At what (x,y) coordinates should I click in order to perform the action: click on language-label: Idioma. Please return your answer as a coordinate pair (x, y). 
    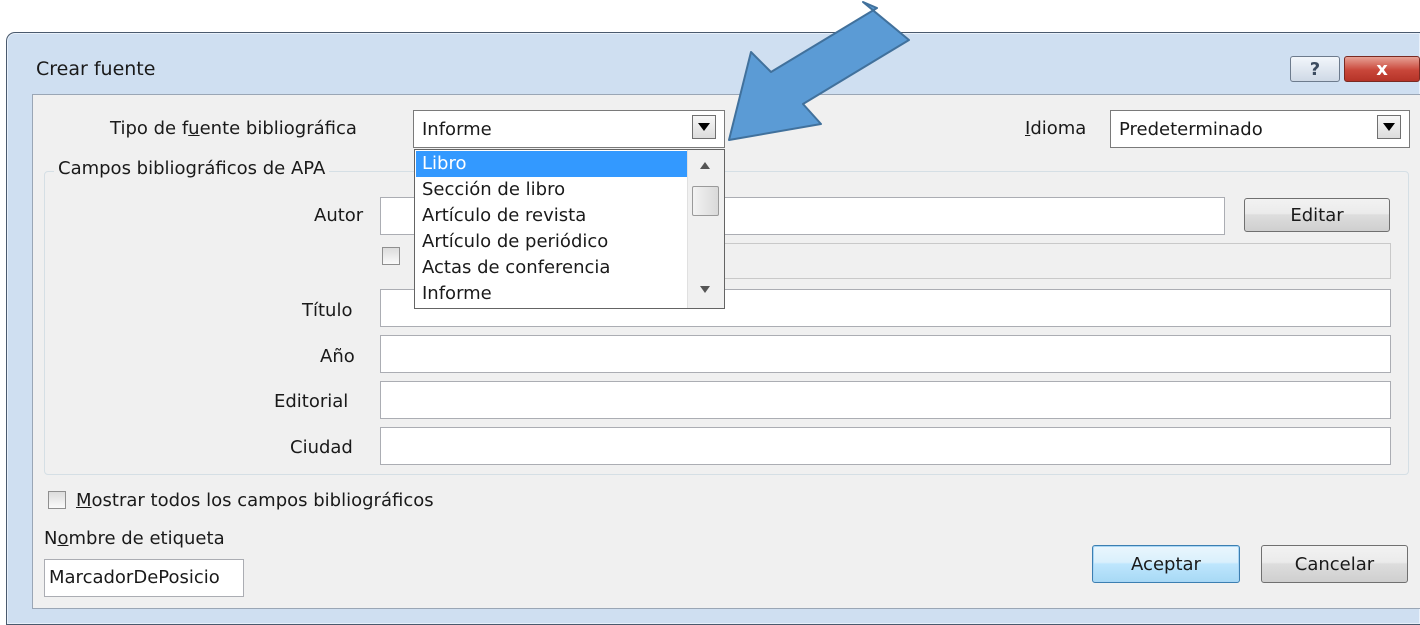
    Looking at the image, I should click on (1056, 128).